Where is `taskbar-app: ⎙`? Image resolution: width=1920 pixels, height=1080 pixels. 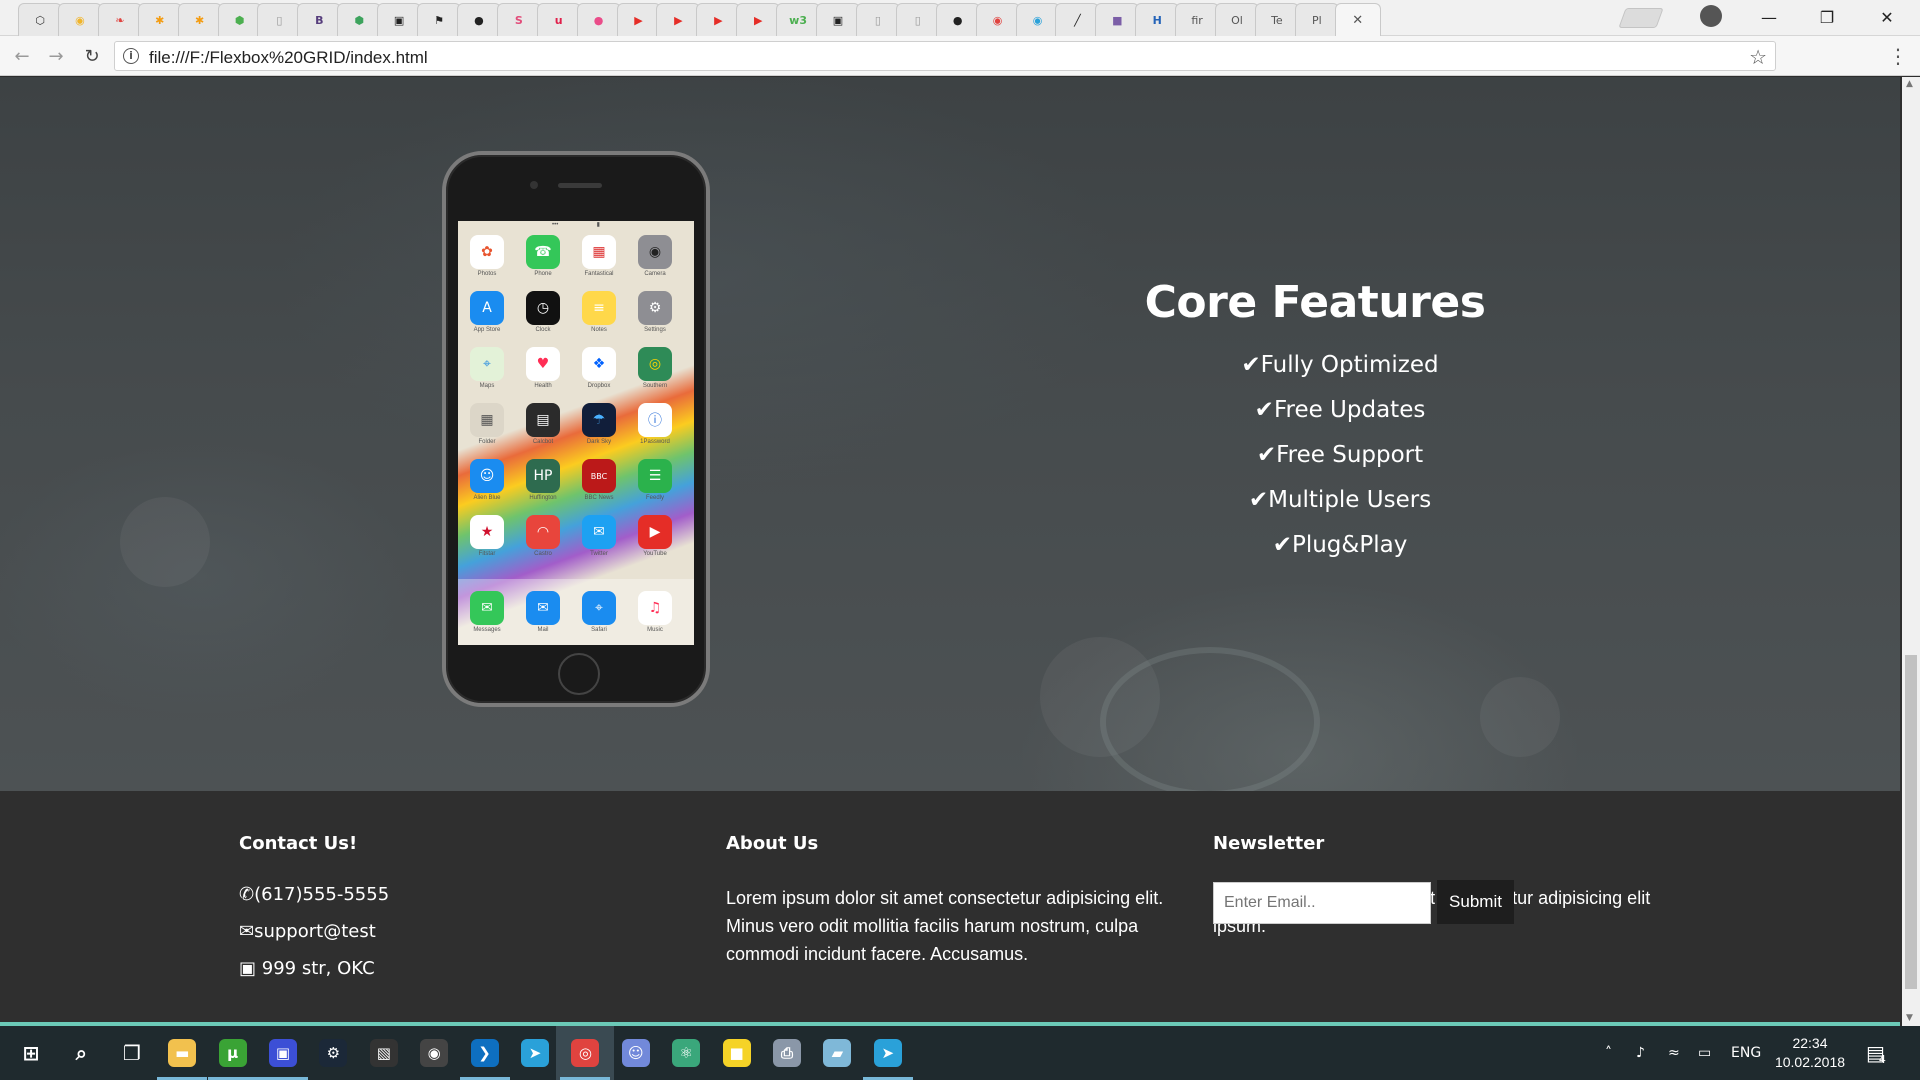
taskbar-app: ⎙ is located at coordinates (787, 1053).